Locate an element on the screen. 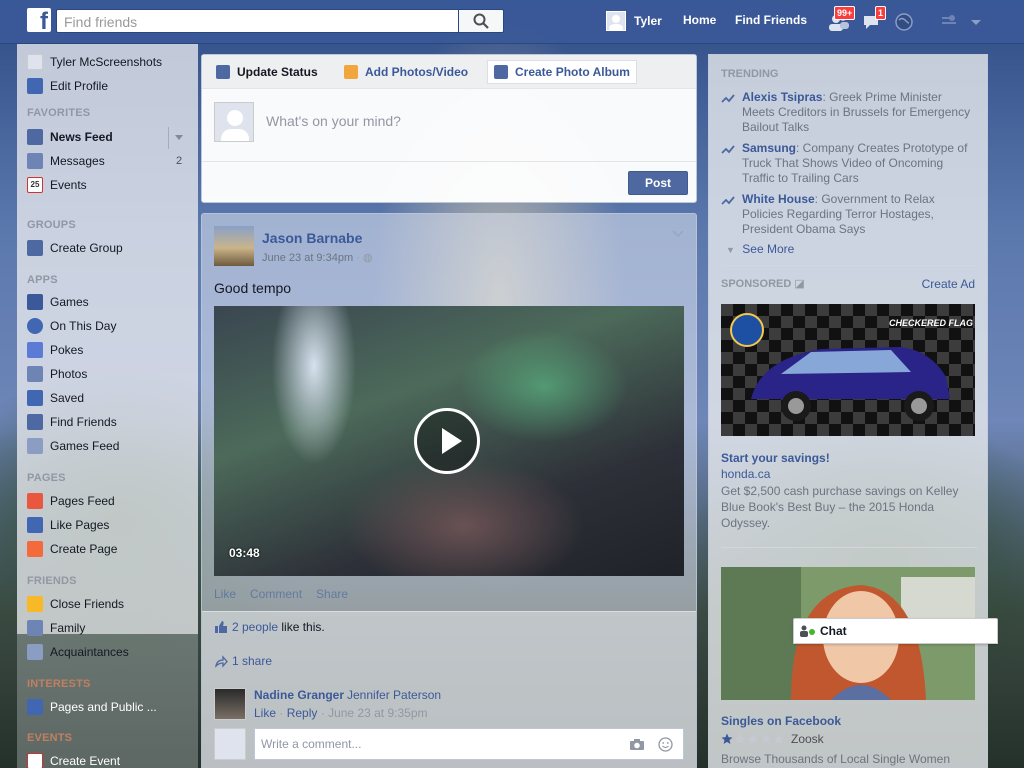  photo-icon is located at coordinates (351, 72).